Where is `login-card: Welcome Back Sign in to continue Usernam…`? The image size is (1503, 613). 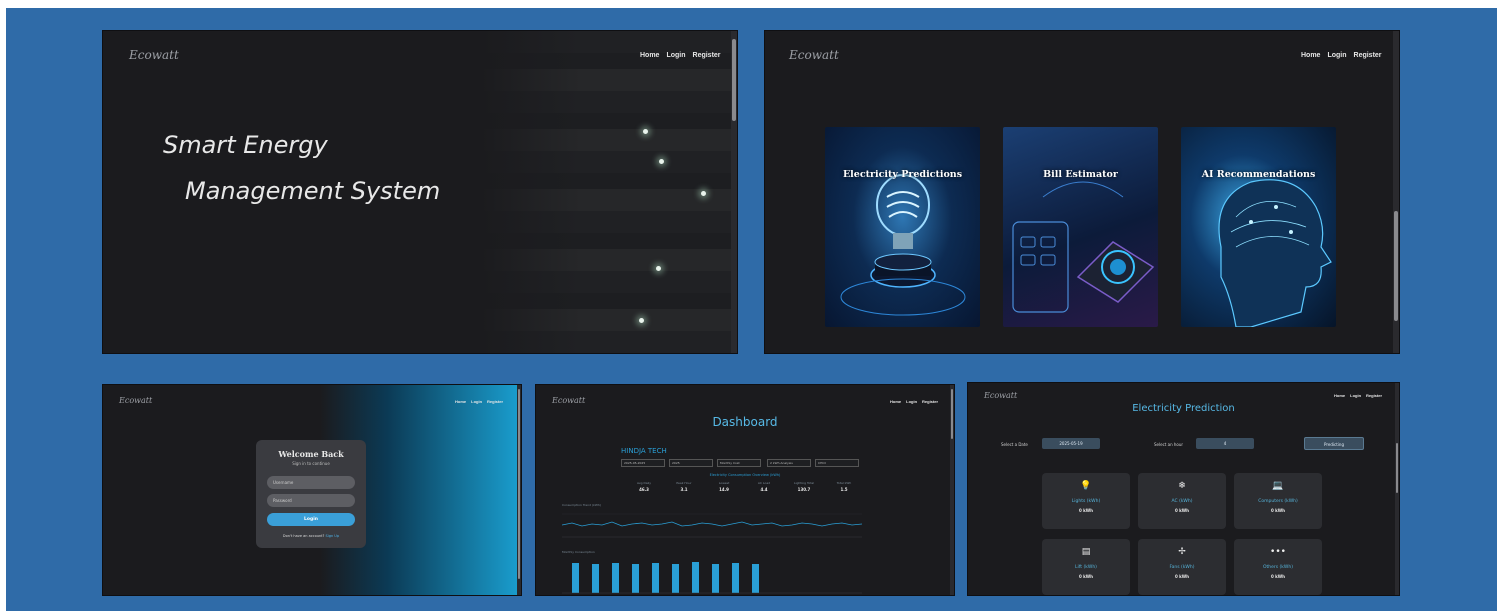 login-card: Welcome Back Sign in to continue Usernam… is located at coordinates (311, 494).